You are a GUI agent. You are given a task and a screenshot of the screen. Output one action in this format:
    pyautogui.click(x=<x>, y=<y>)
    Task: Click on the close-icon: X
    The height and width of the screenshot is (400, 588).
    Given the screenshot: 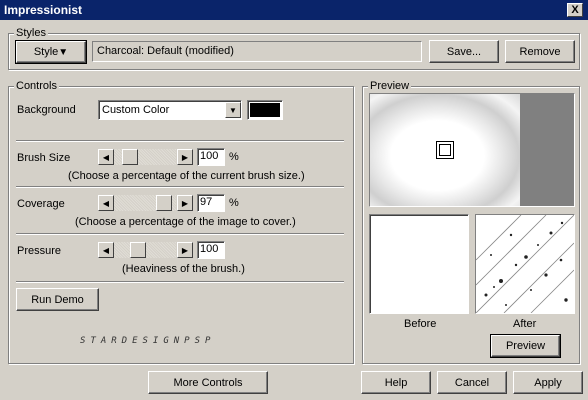 What is the action you would take?
    pyautogui.click(x=575, y=10)
    